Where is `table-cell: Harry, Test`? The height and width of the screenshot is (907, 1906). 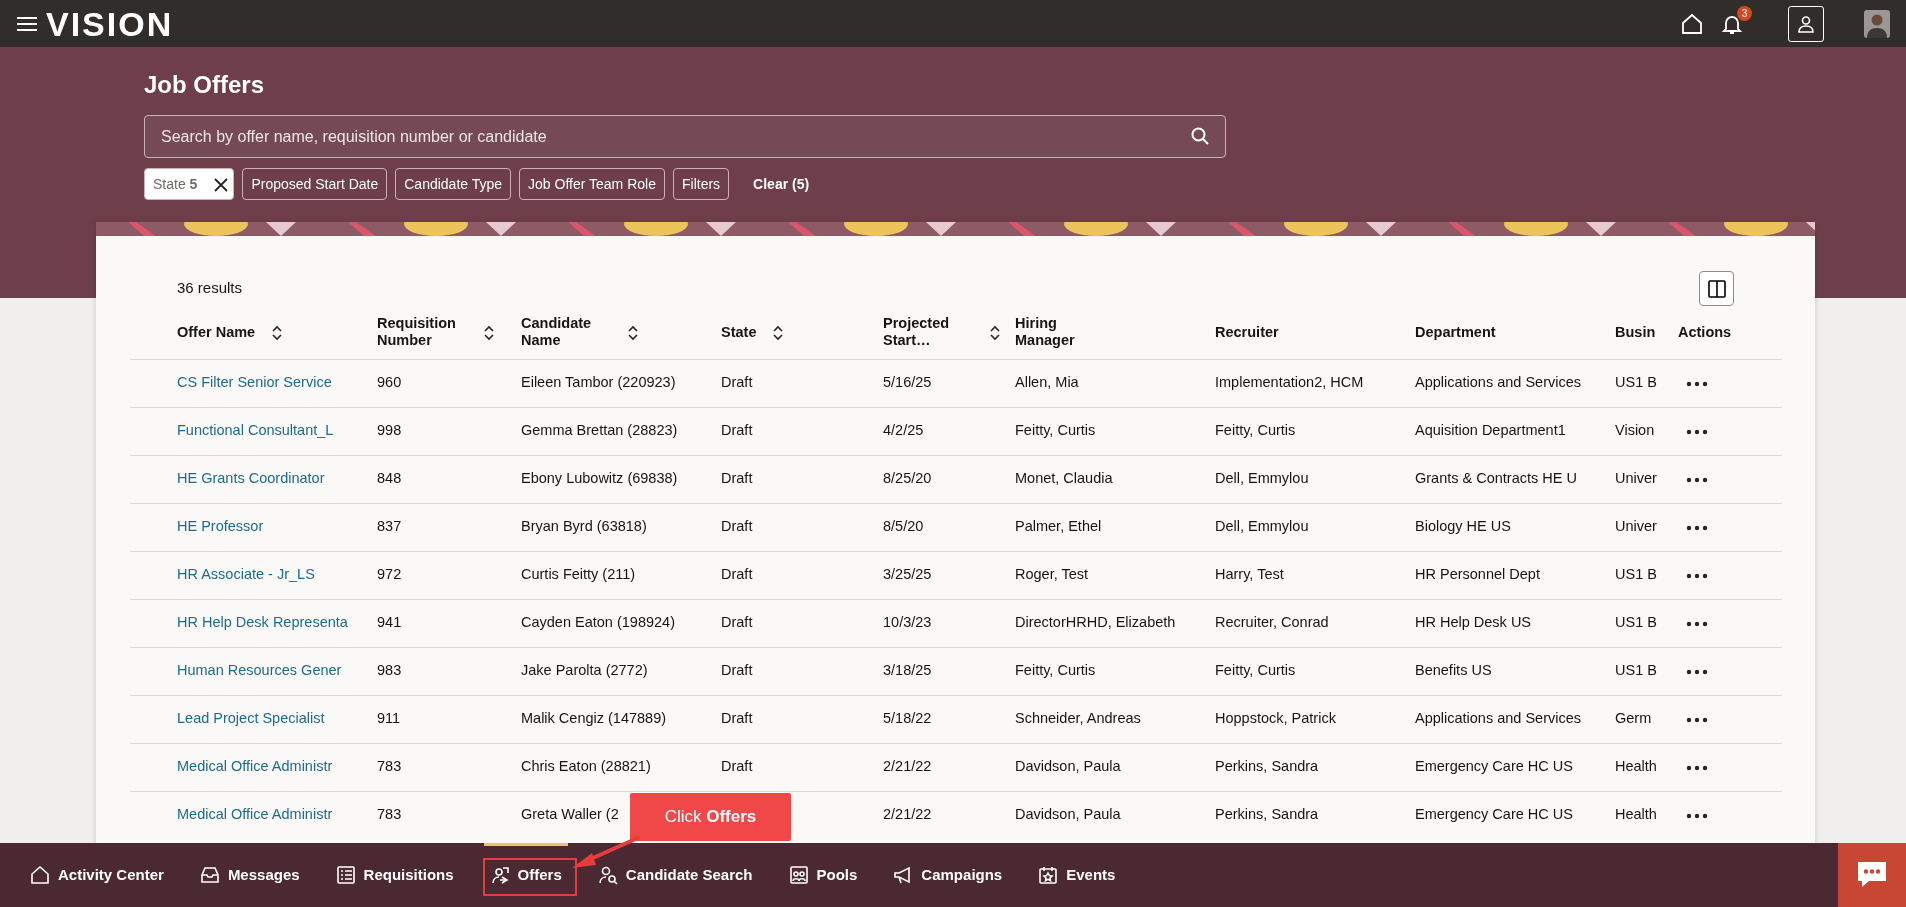
table-cell: Harry, Test is located at coordinates (1249, 574).